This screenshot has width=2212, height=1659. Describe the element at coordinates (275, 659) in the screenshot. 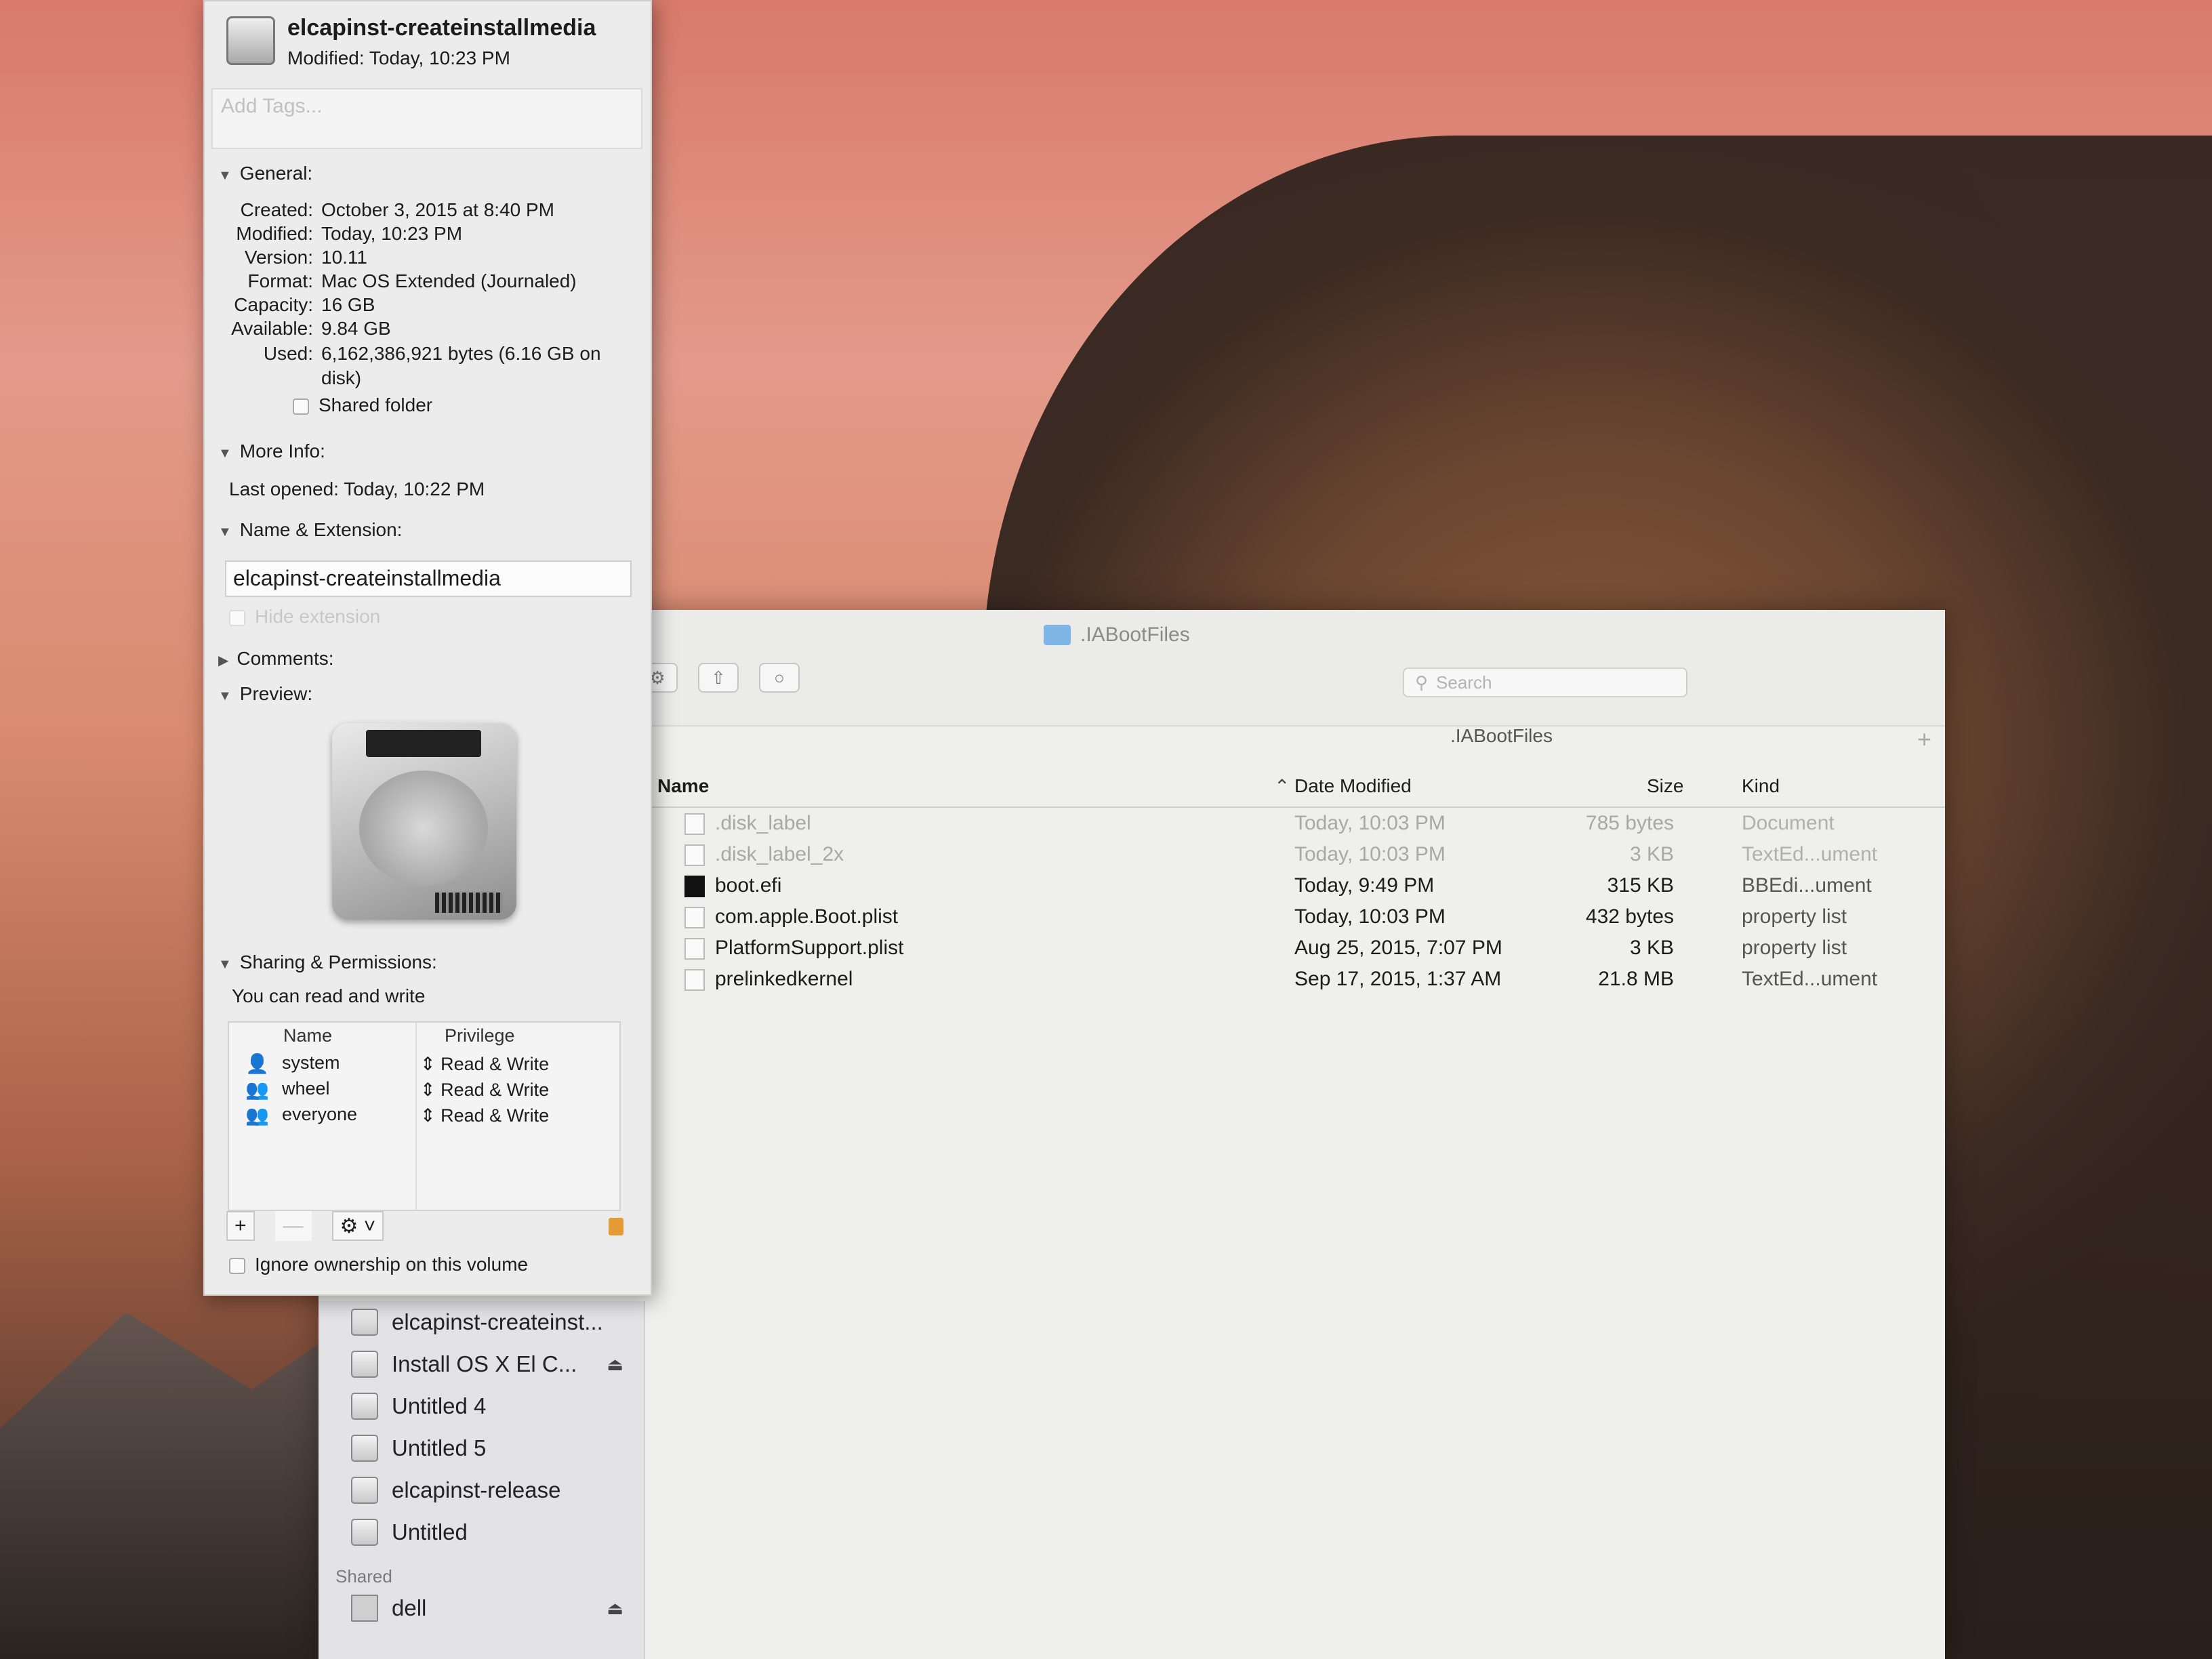

I see `comments-section-toggle: Comments:` at that location.